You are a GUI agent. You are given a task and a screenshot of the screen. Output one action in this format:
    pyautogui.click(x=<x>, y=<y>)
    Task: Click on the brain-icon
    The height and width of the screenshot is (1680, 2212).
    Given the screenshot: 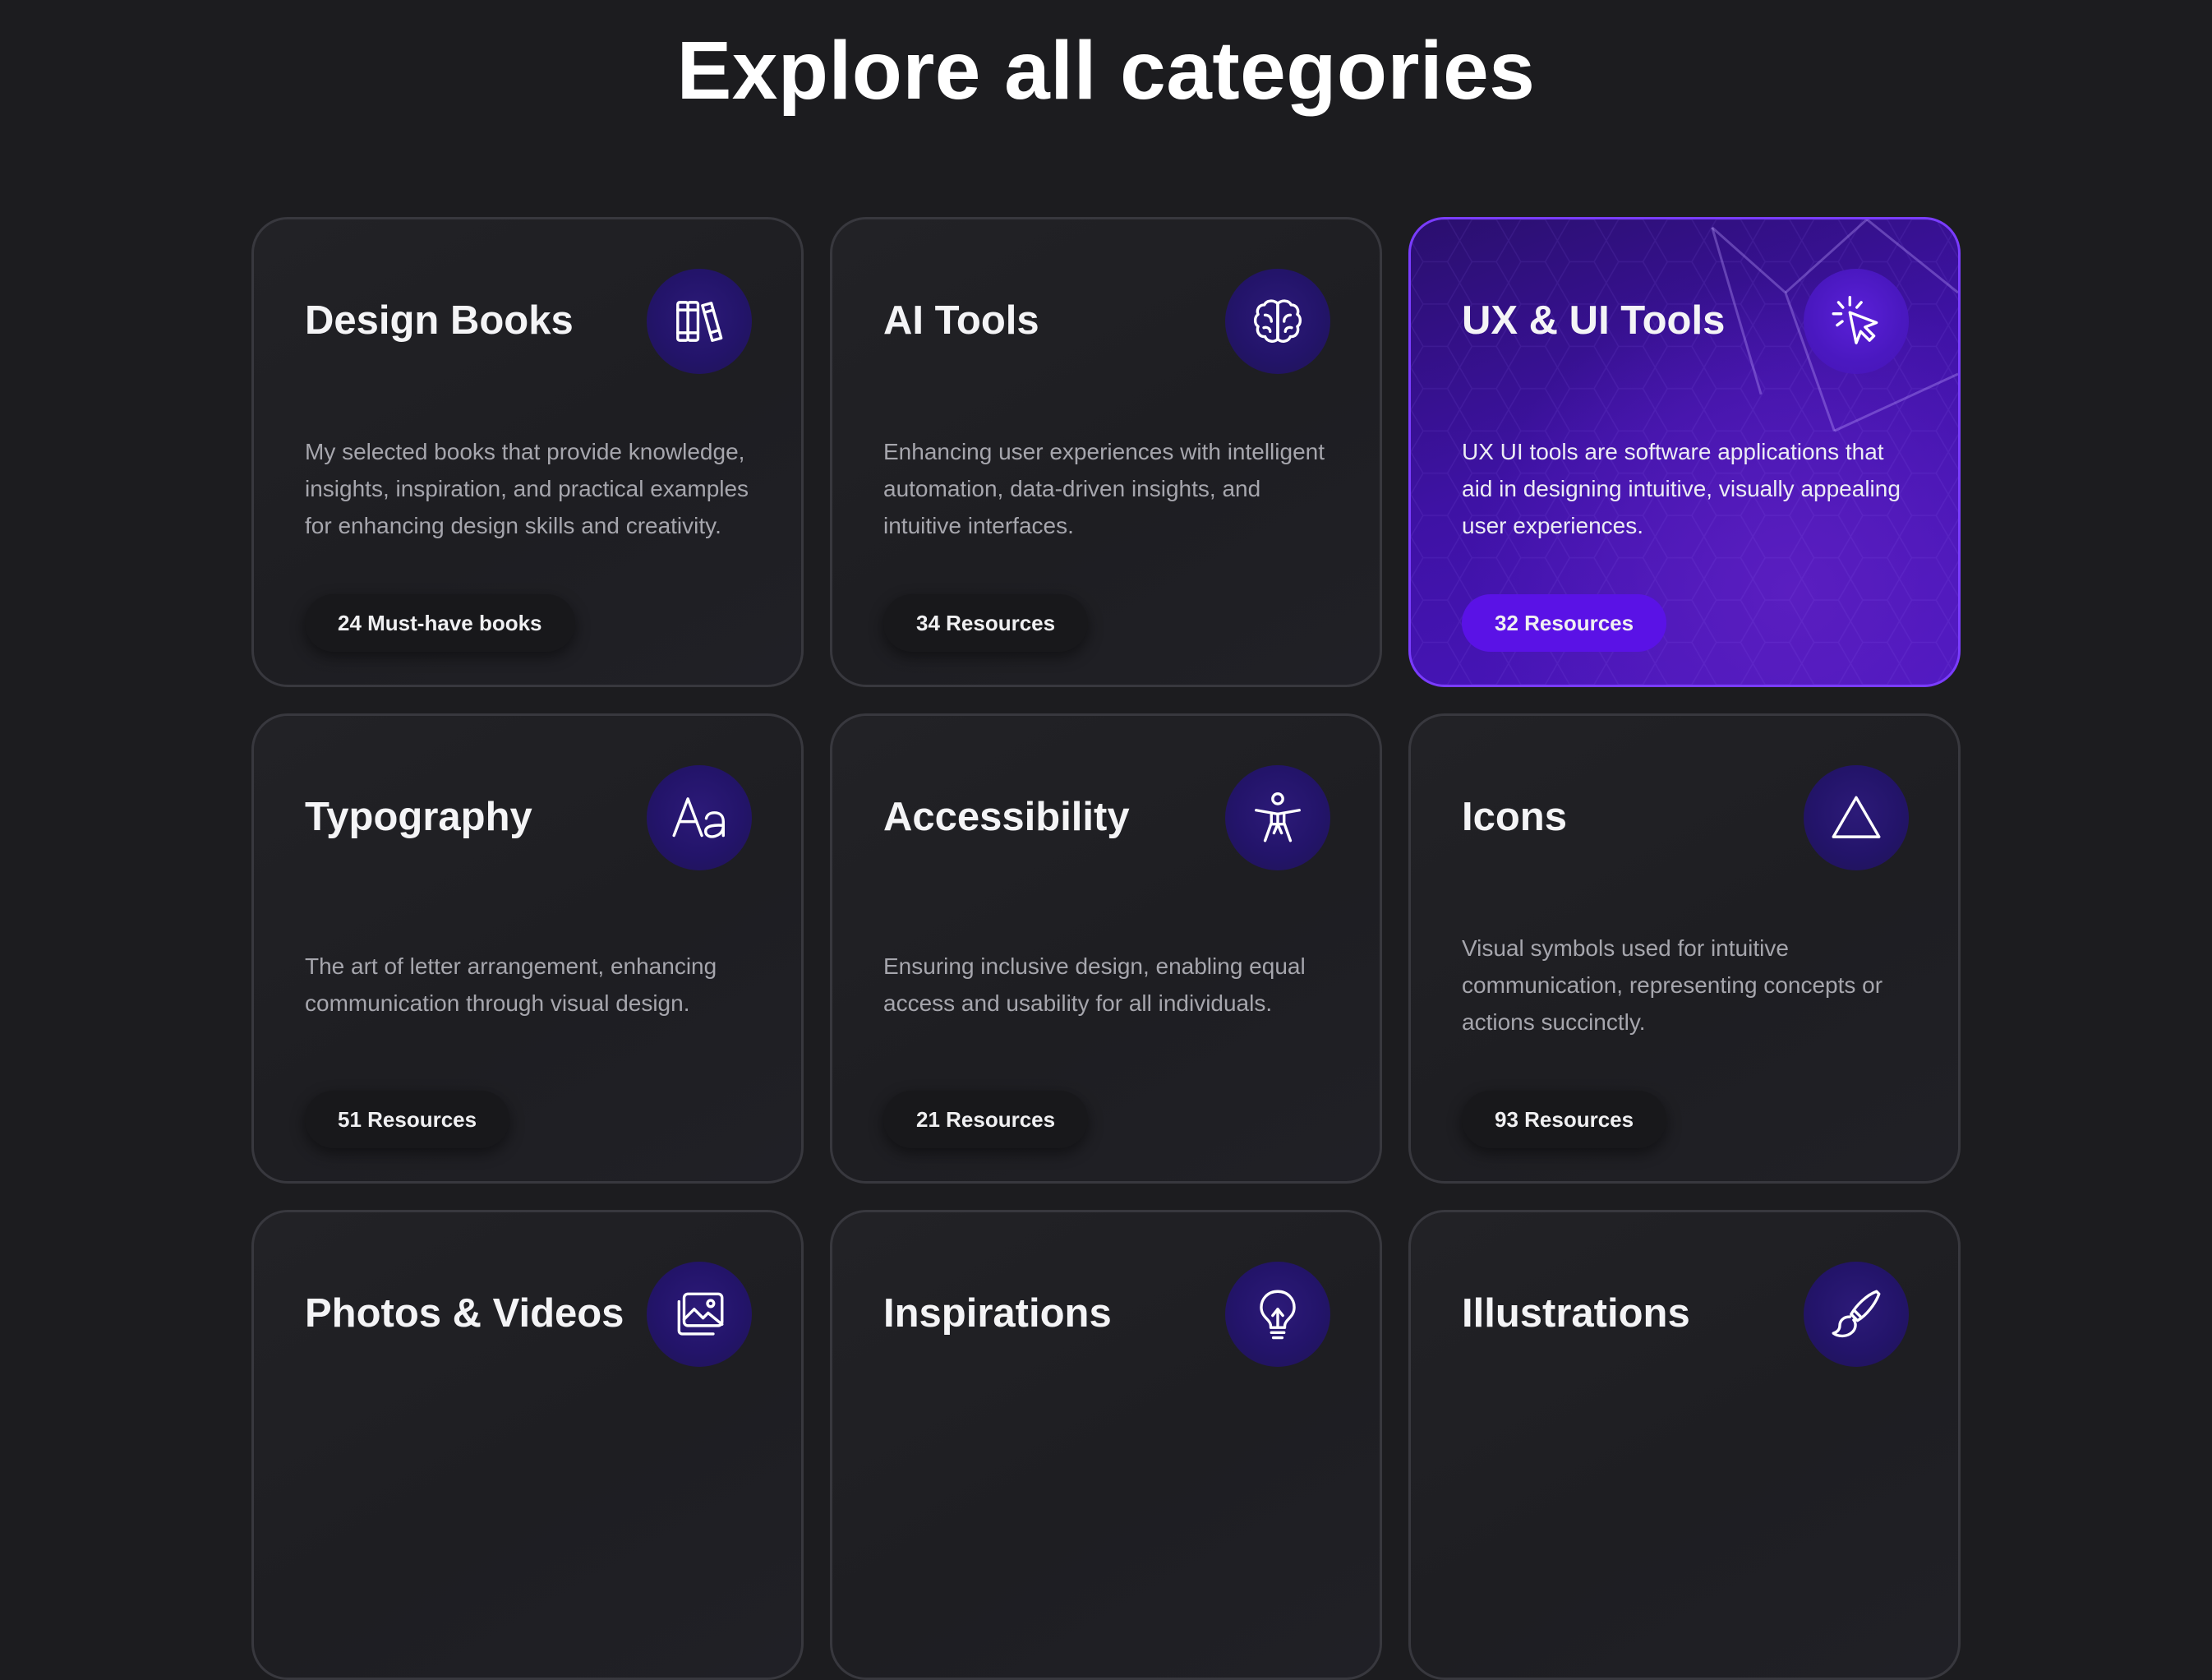 What is the action you would take?
    pyautogui.click(x=1277, y=321)
    